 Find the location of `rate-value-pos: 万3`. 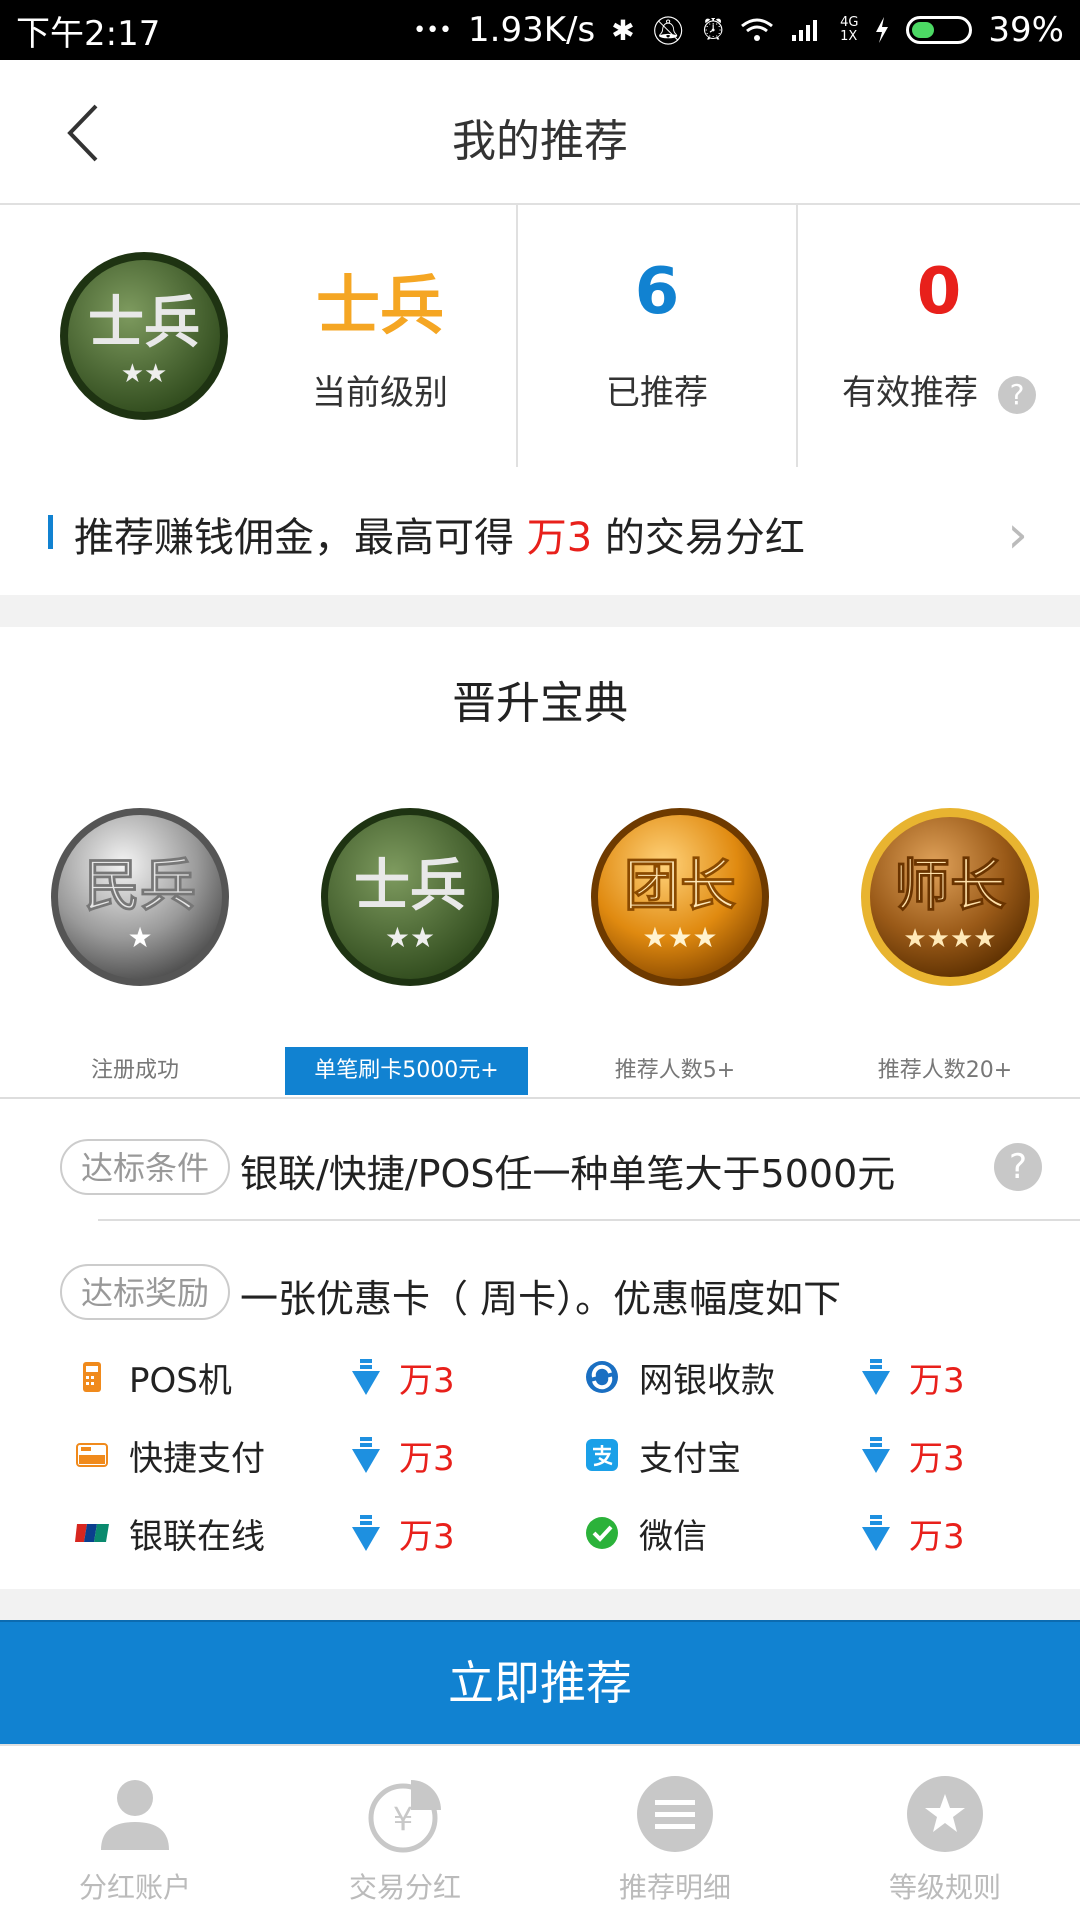

rate-value-pos: 万3 is located at coordinates (427, 1380).